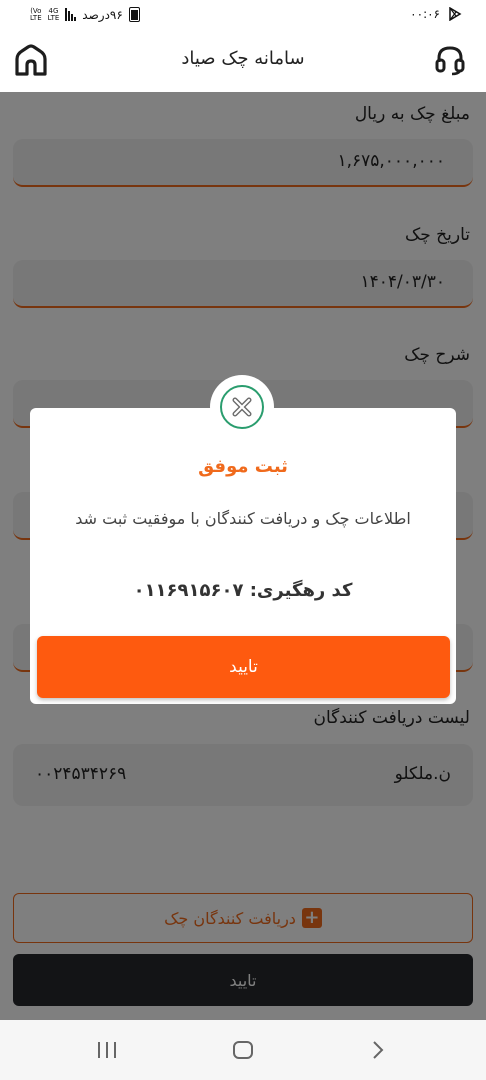 The image size is (486, 1080). Describe the element at coordinates (450, 60) in the screenshot. I see `headset-icon` at that location.